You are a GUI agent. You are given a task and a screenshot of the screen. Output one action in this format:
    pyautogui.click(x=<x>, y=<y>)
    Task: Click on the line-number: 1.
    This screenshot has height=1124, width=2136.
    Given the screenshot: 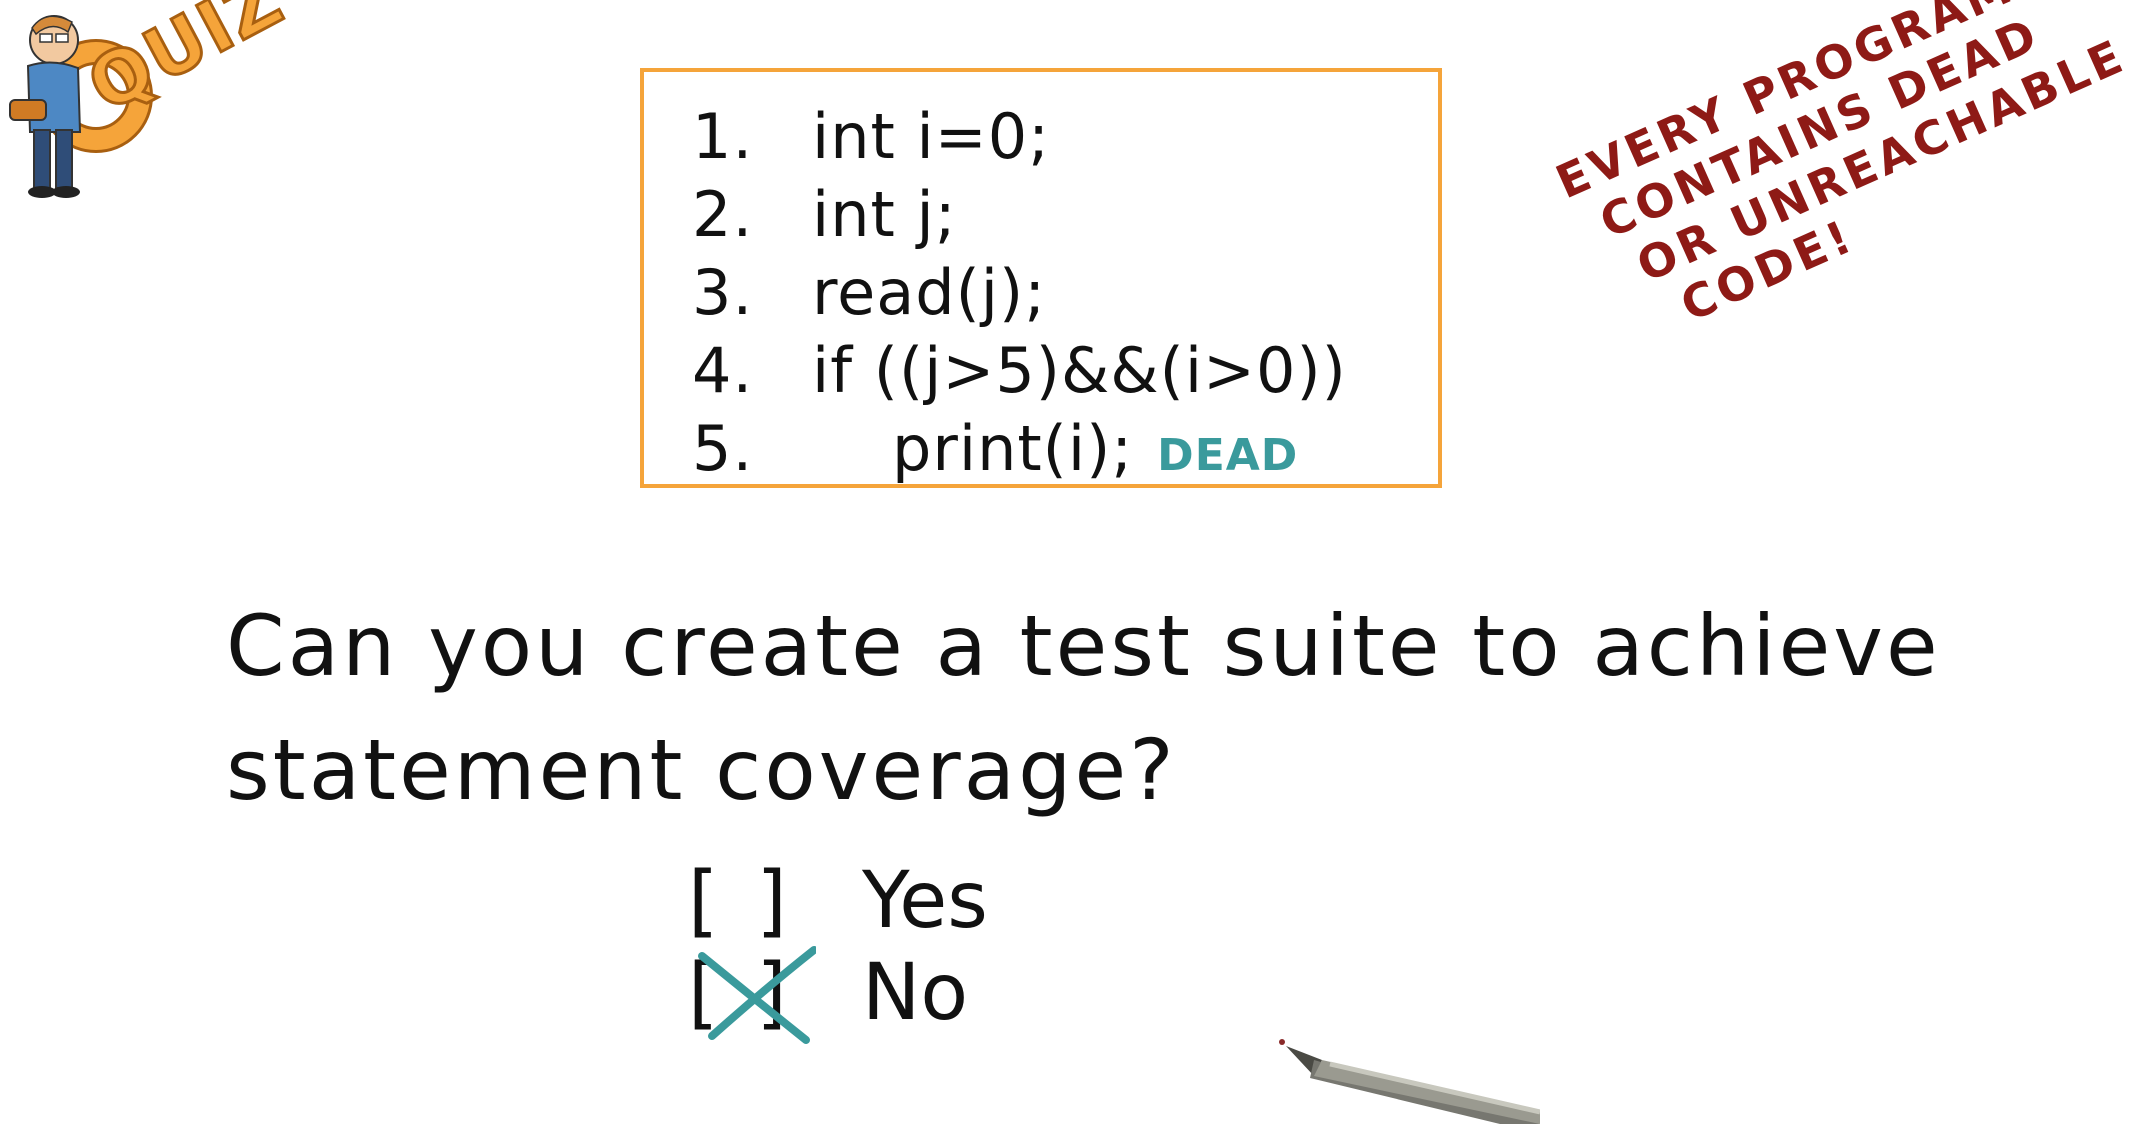 What is the action you would take?
    pyautogui.click(x=723, y=136)
    